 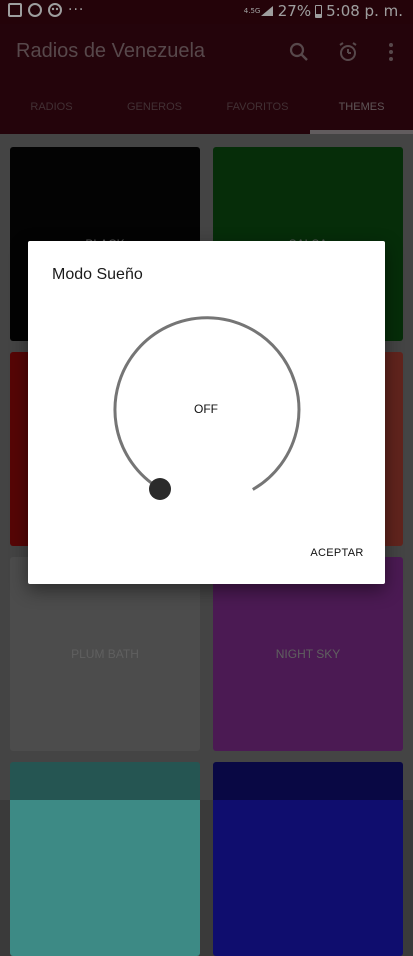 What do you see at coordinates (160, 489) in the screenshot?
I see `dial-knob` at bounding box center [160, 489].